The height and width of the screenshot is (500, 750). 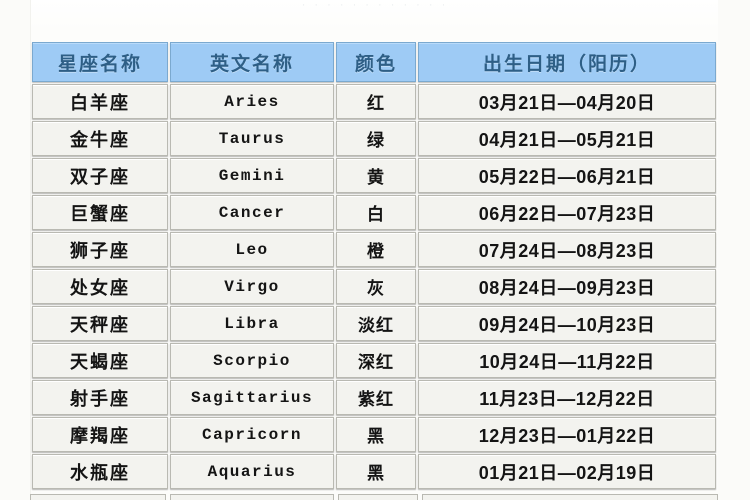 What do you see at coordinates (567, 471) in the screenshot?
I see `cell-birth-date: 01月21日—02月19日` at bounding box center [567, 471].